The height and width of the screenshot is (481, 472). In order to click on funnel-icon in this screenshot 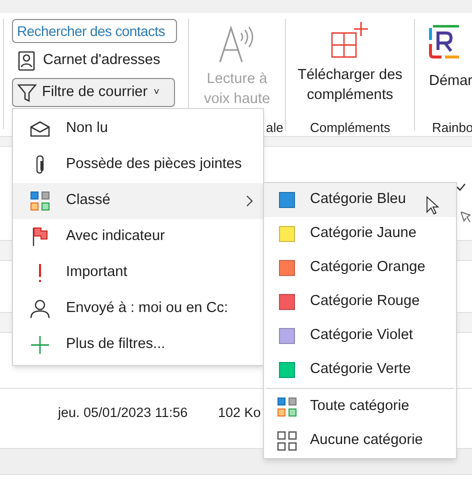, I will do `click(27, 92)`.